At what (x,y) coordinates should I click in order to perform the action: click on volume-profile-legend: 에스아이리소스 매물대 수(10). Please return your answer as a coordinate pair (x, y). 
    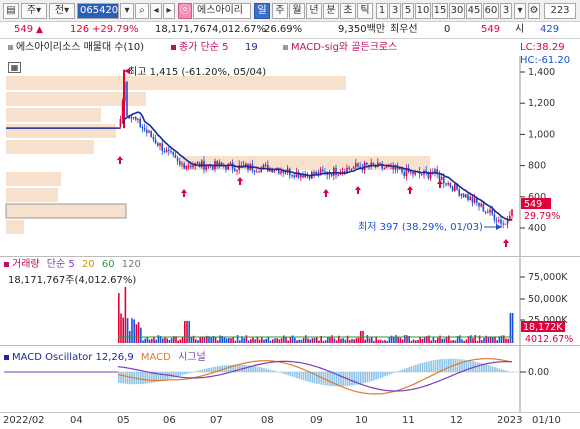
    Looking at the image, I should click on (76, 48).